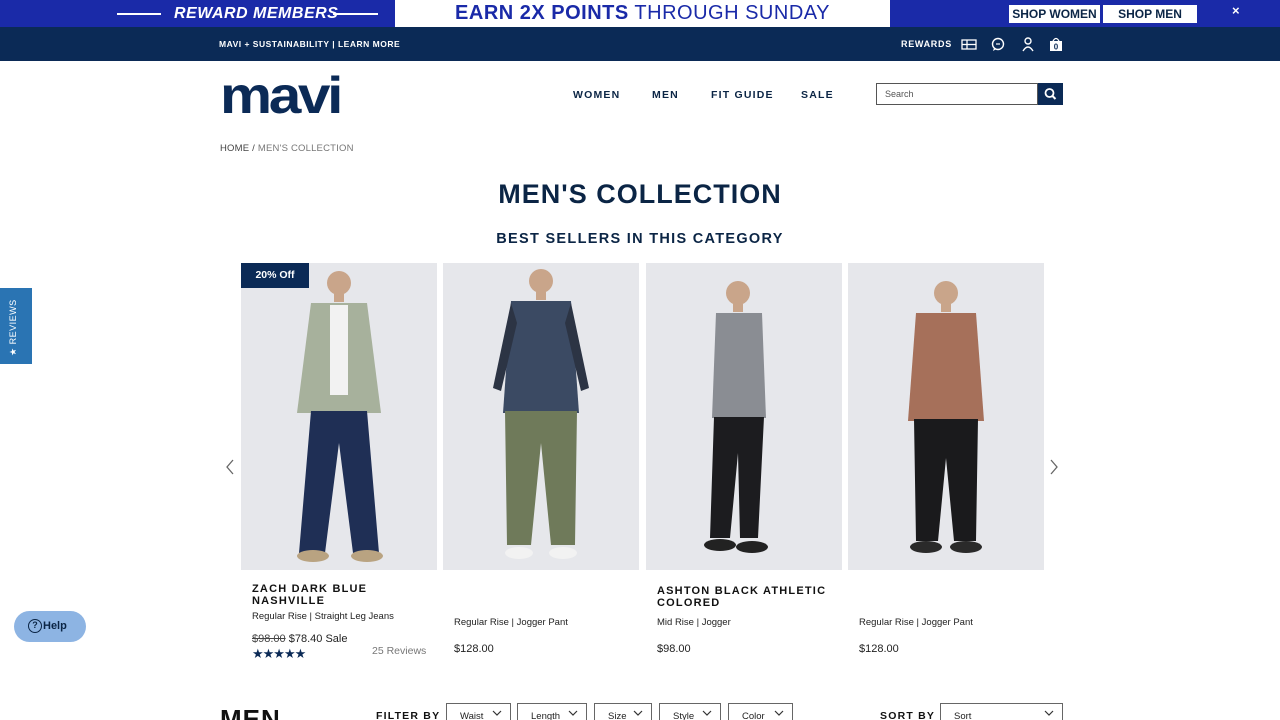  What do you see at coordinates (269, 639) in the screenshot?
I see `old-price: $98.00` at bounding box center [269, 639].